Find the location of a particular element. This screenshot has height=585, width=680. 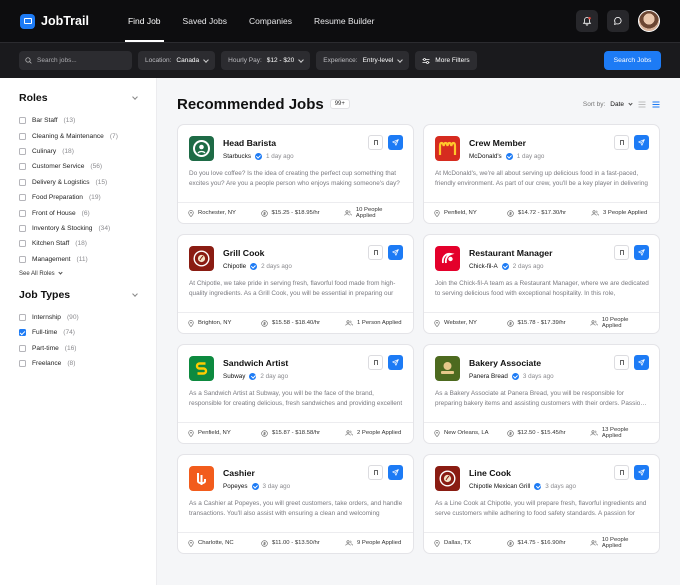

location-value: Canada is located at coordinates (188, 60).